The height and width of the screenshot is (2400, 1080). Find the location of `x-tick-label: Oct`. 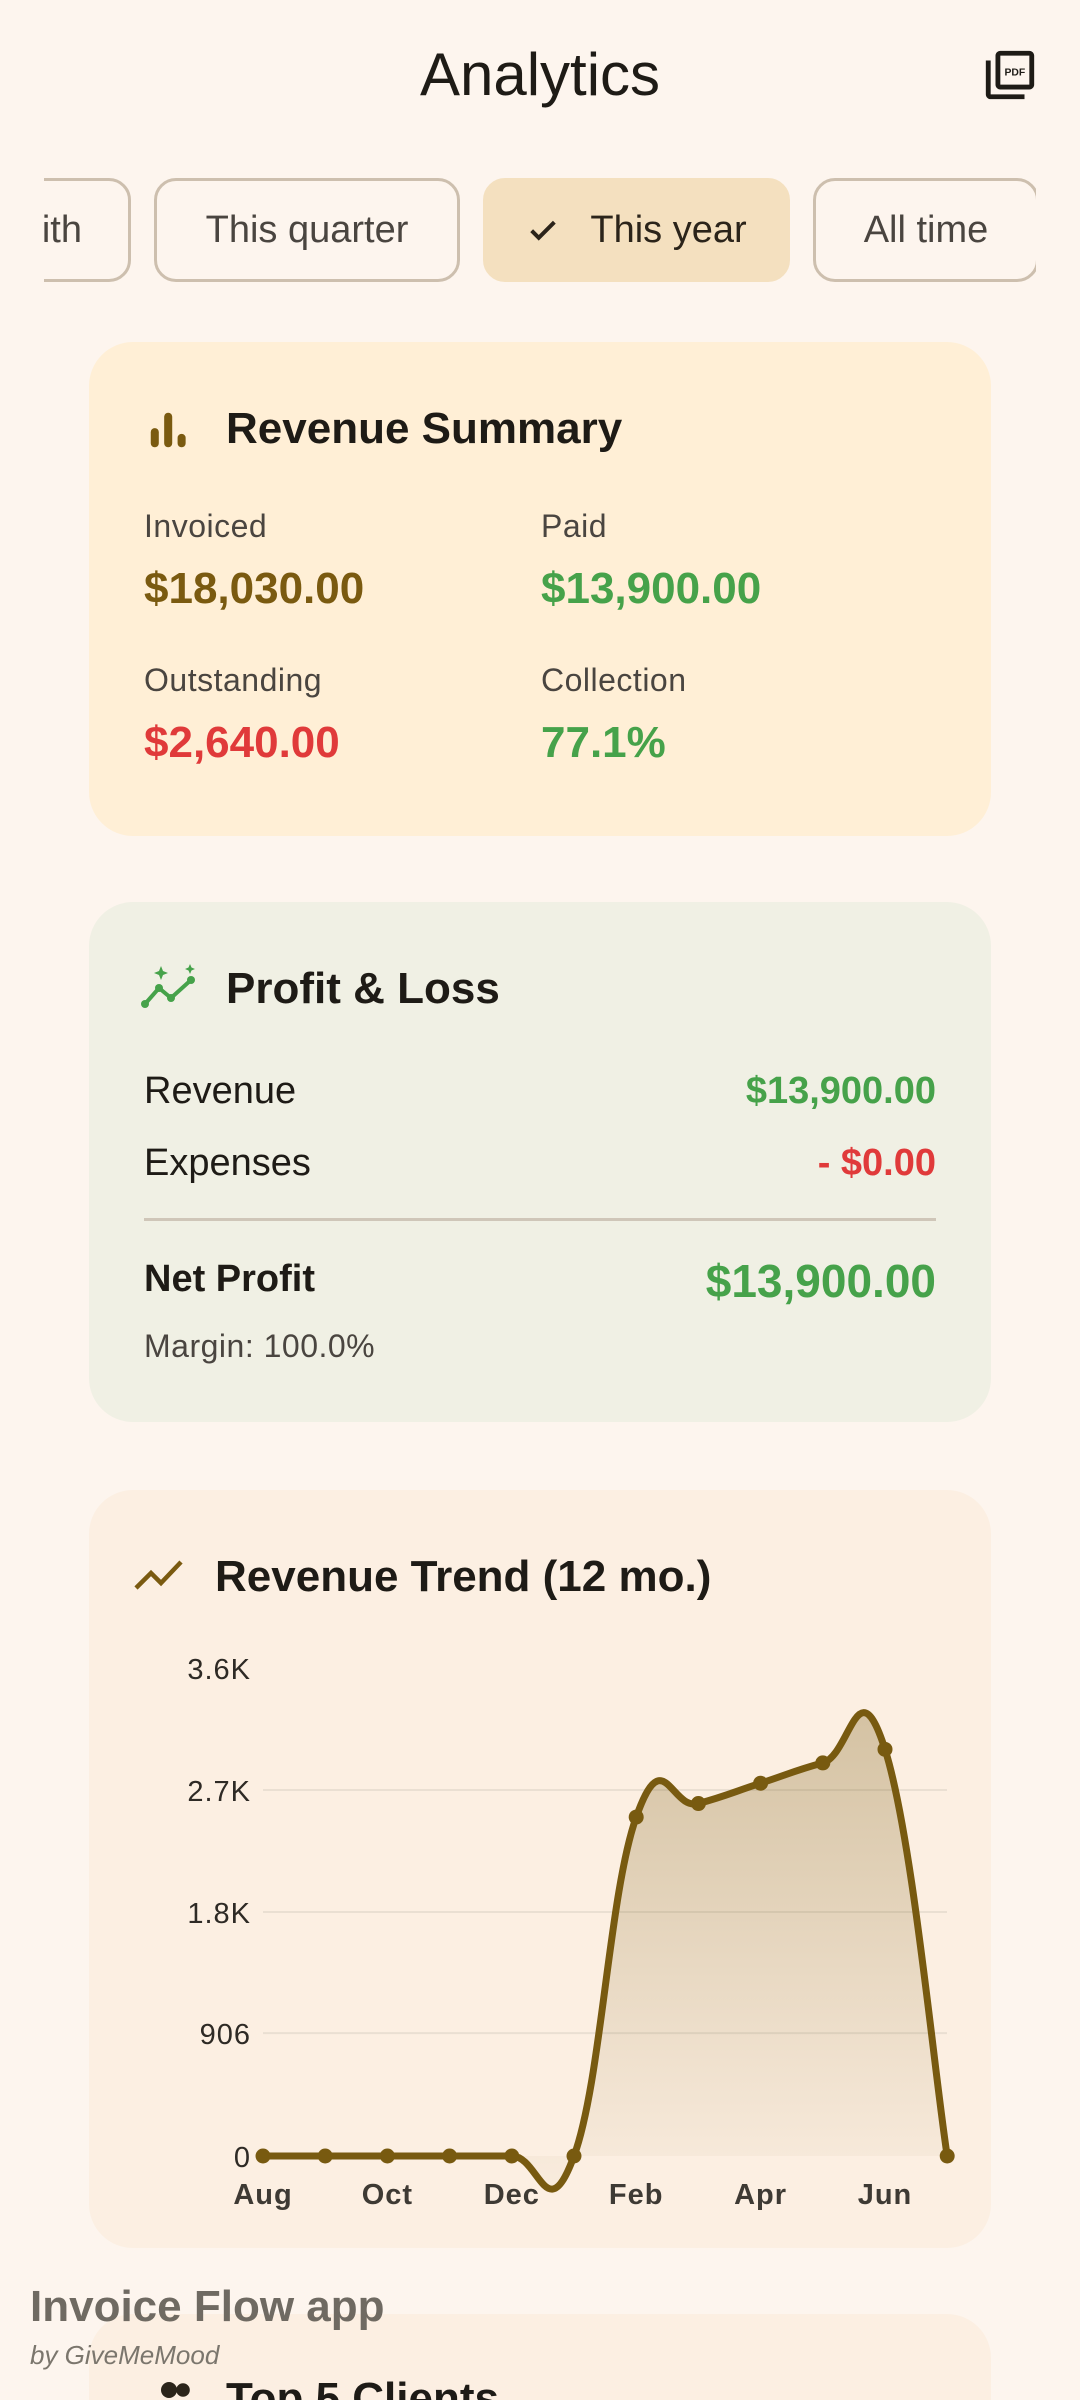

x-tick-label: Oct is located at coordinates (387, 2195).